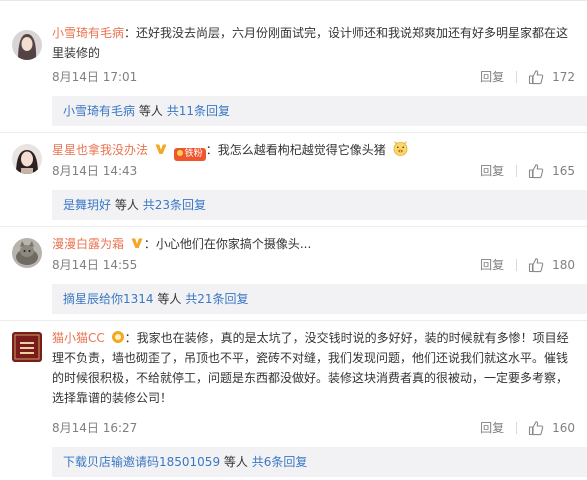 This screenshot has width=587, height=480. I want to click on comment-text: 星星也拿我没办法 铁粉 ：我怎么越看枸杞越觉得它像头猪, so click(312, 150).